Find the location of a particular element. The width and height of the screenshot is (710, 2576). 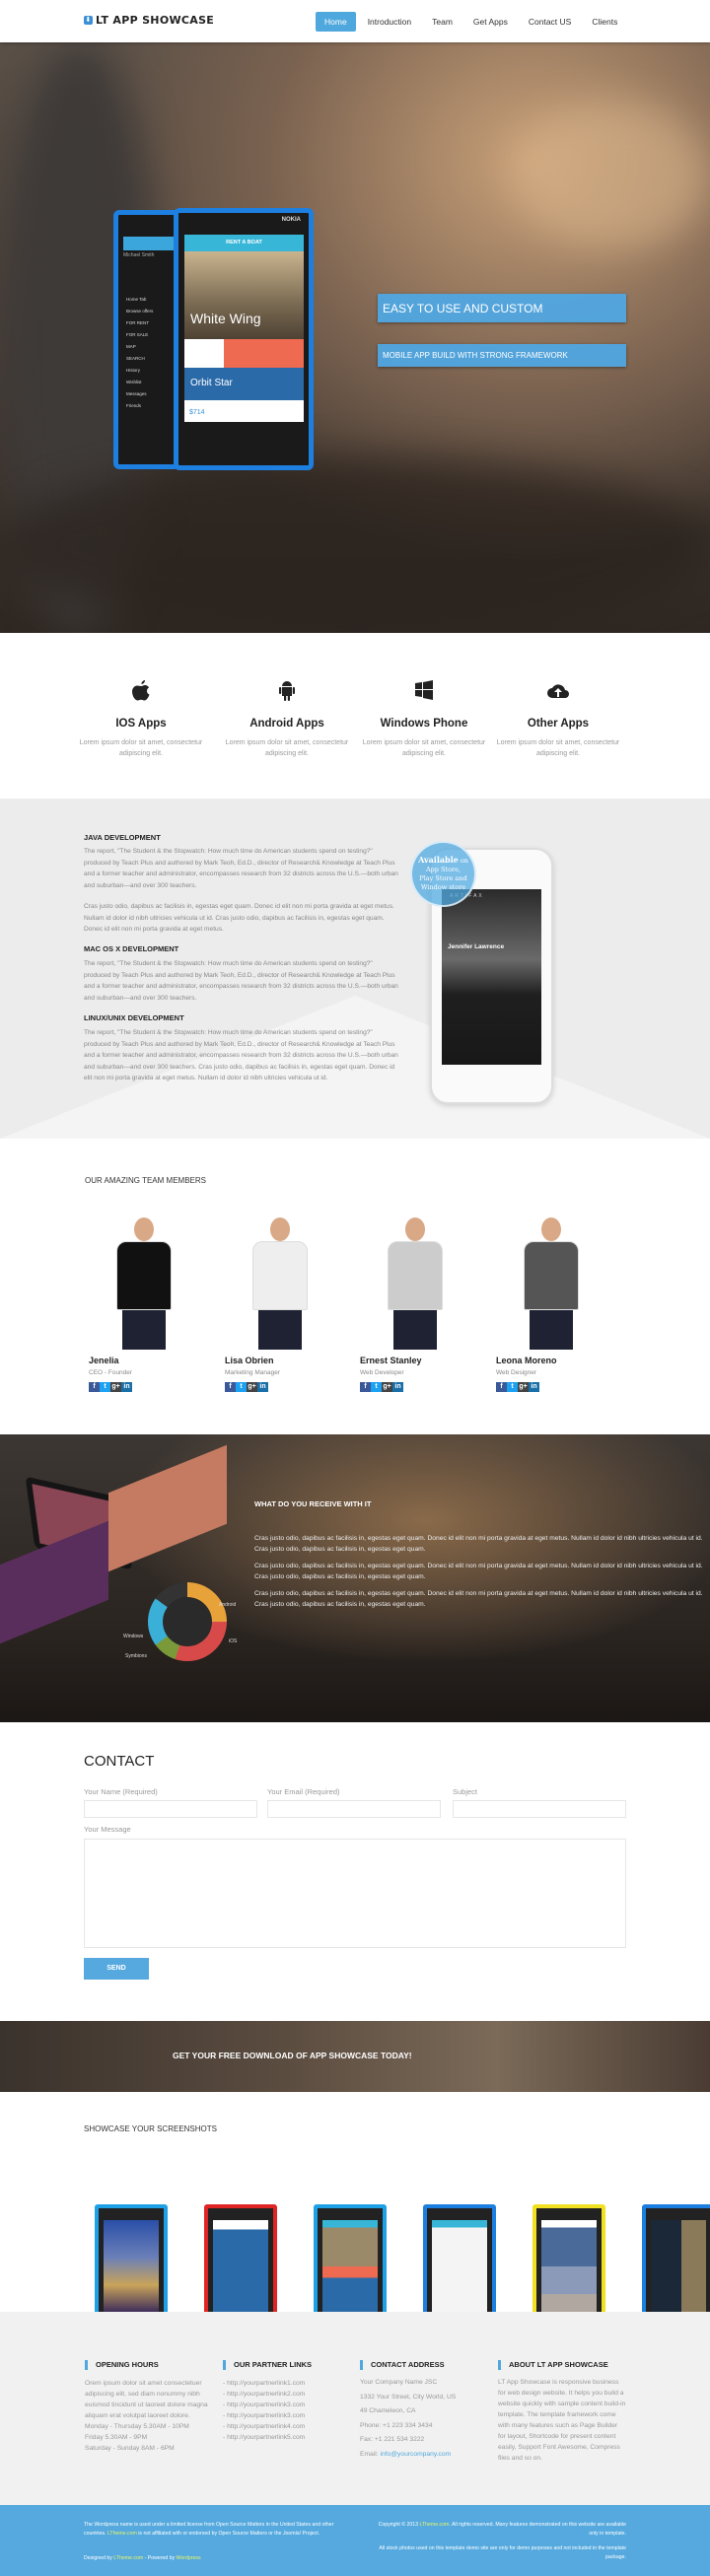

phone-card-title: White Wing is located at coordinates (225, 319).